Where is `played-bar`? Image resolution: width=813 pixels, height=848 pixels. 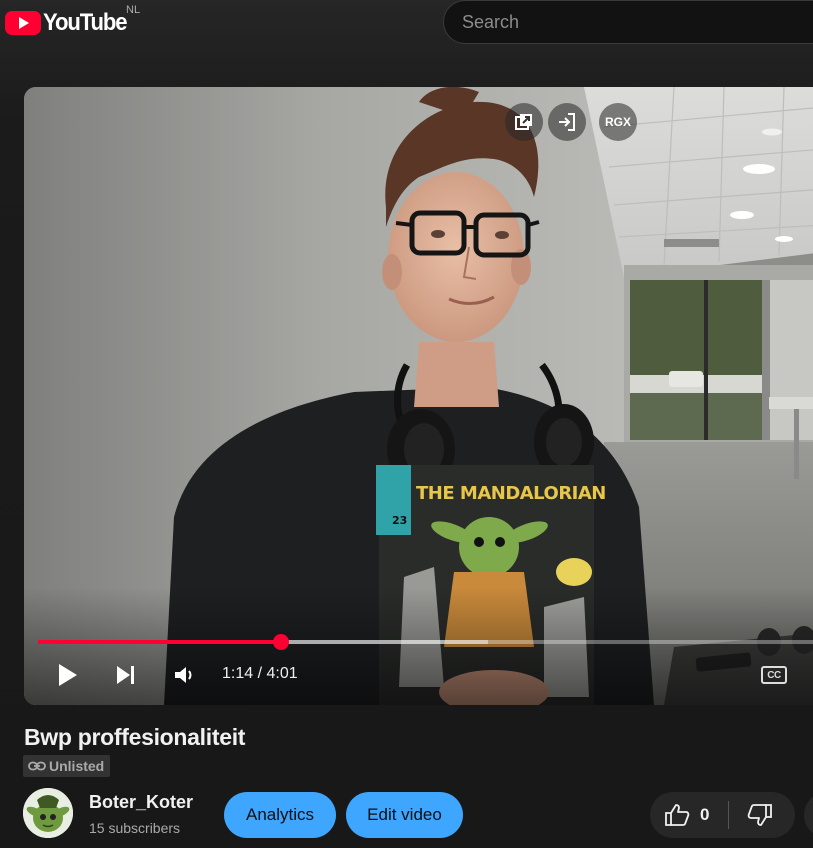
played-bar is located at coordinates (159, 642).